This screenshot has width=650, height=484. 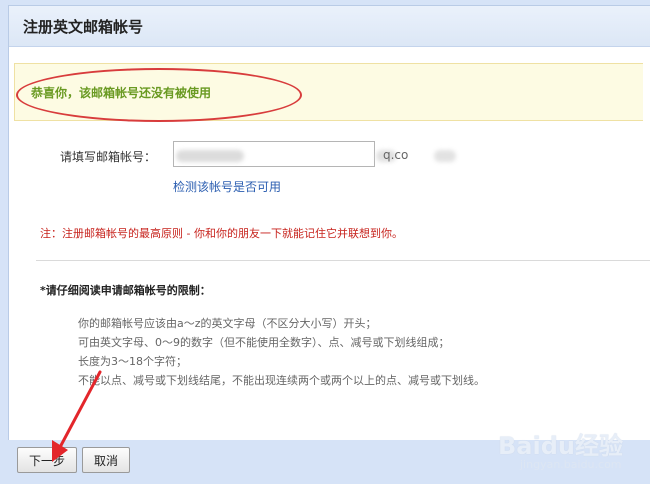 I want to click on rules-heading: *请仔细阅读申请邮箱帐号的限制：, so click(x=125, y=290).